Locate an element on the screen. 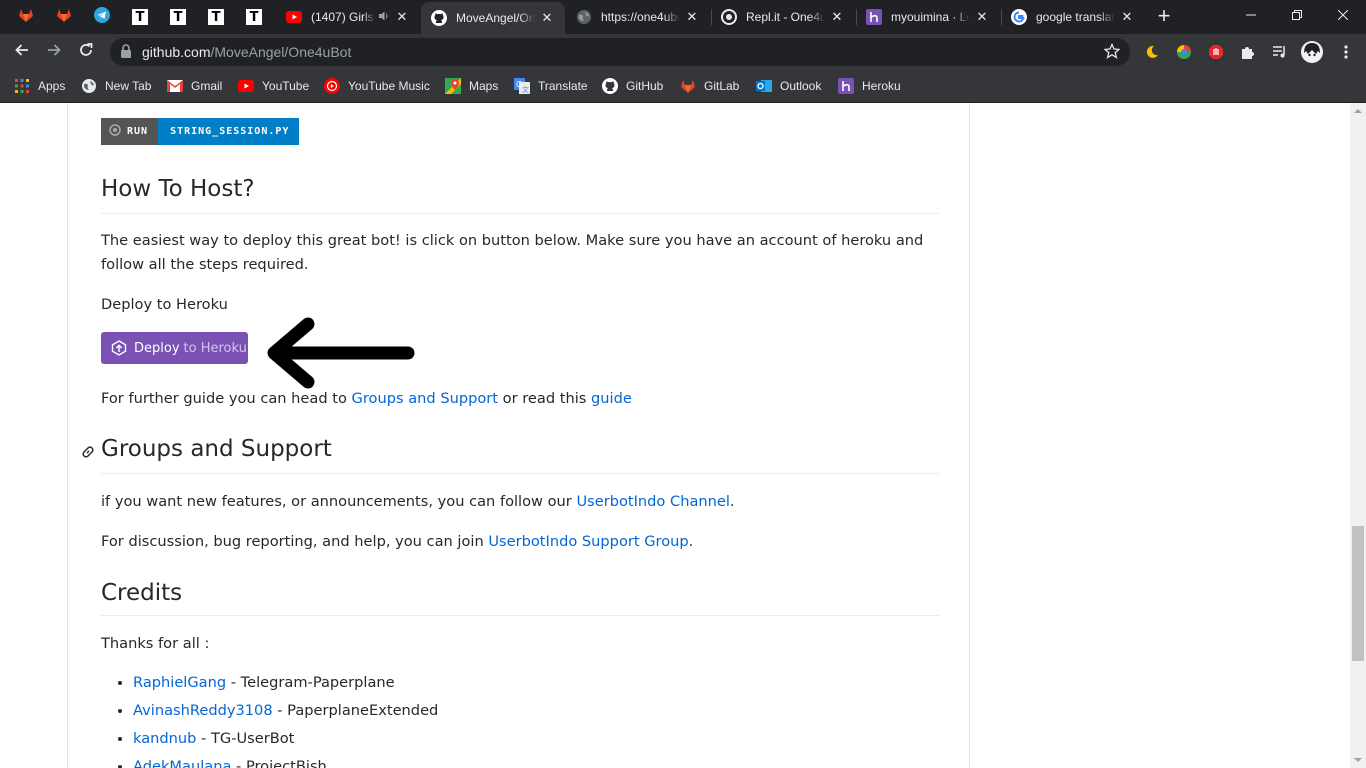 This screenshot has height=768, width=1366. how-to-host-heading: How To Host? is located at coordinates (178, 189).